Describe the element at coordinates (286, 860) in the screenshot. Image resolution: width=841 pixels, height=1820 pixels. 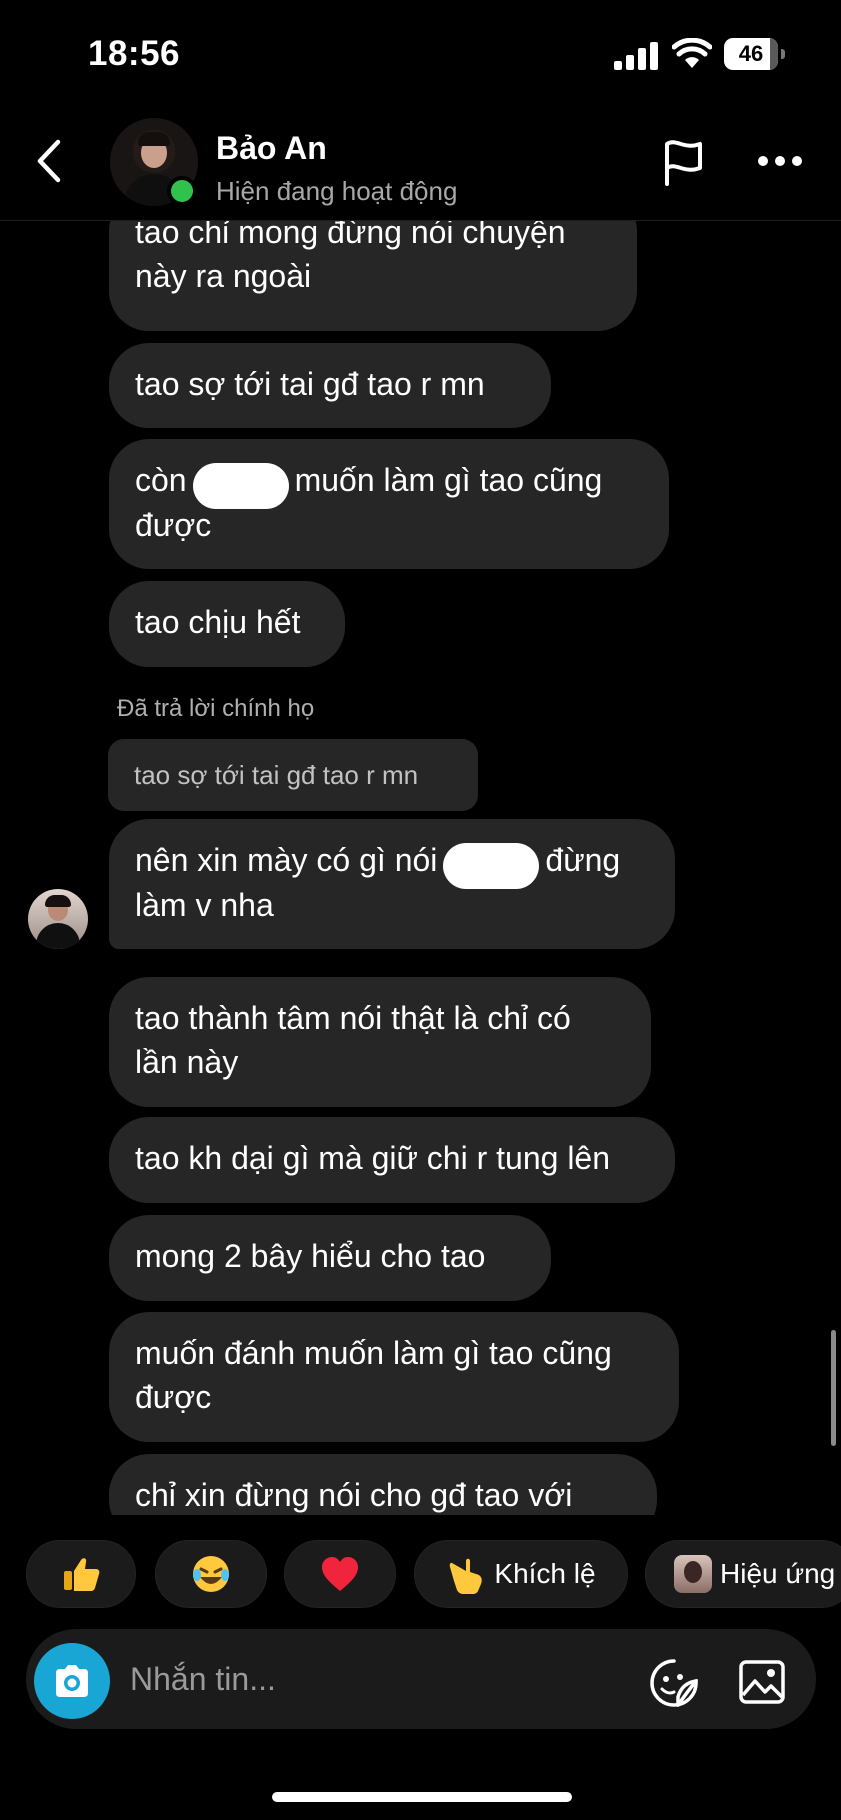
I see `message-text: nên xin mày có gì nói` at that location.